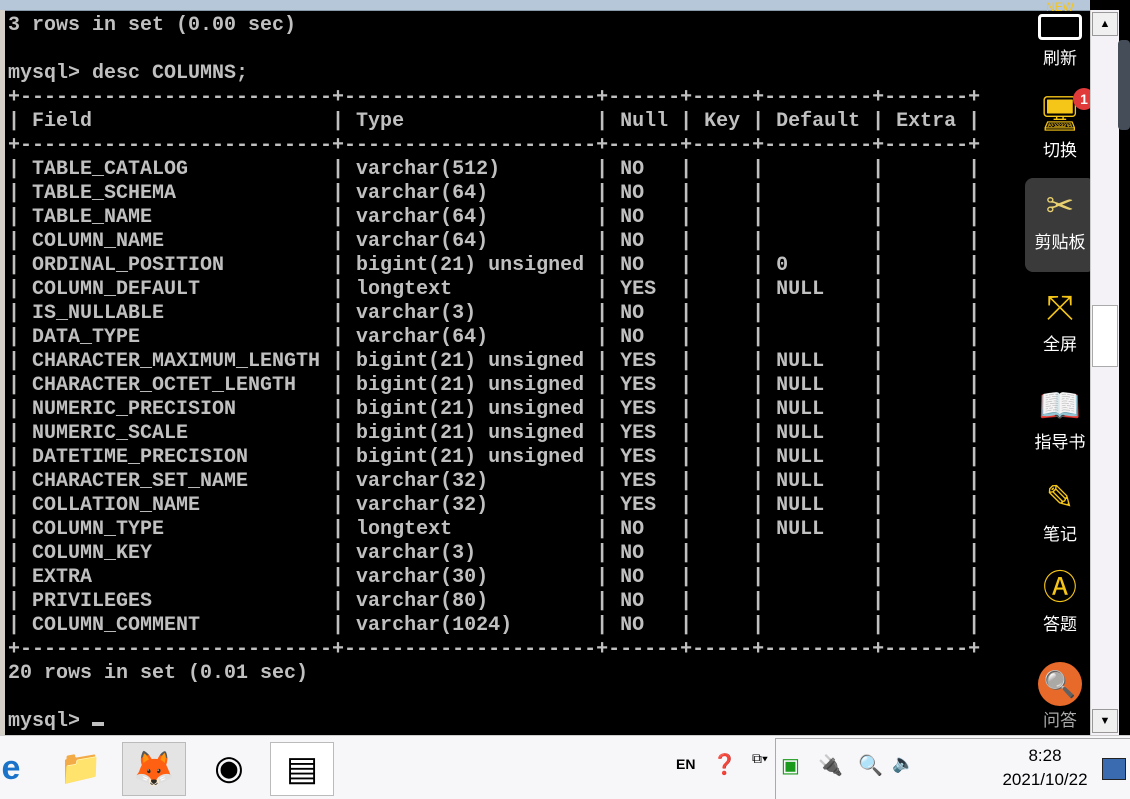 The image size is (1130, 799). I want to click on vertical-scrollbar: ▲ ▼, so click(1104, 372).